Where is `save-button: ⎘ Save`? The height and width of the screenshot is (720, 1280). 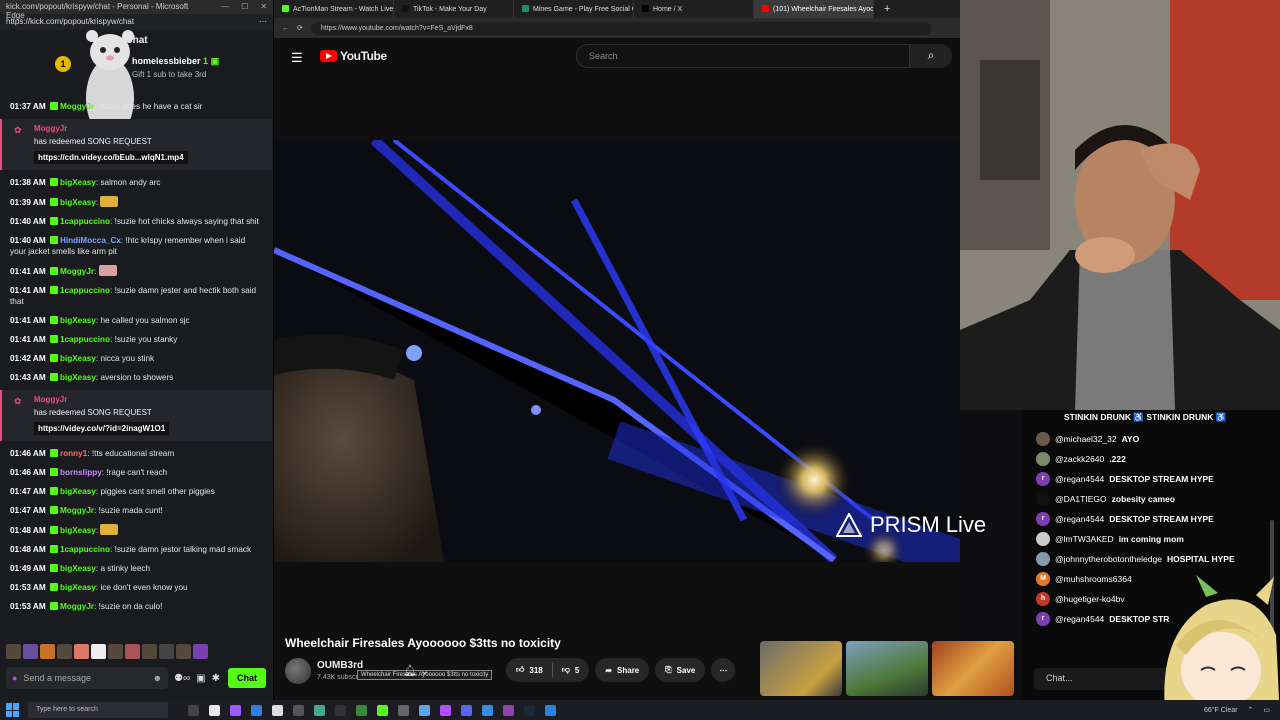
save-button: ⎘ Save is located at coordinates (680, 670).